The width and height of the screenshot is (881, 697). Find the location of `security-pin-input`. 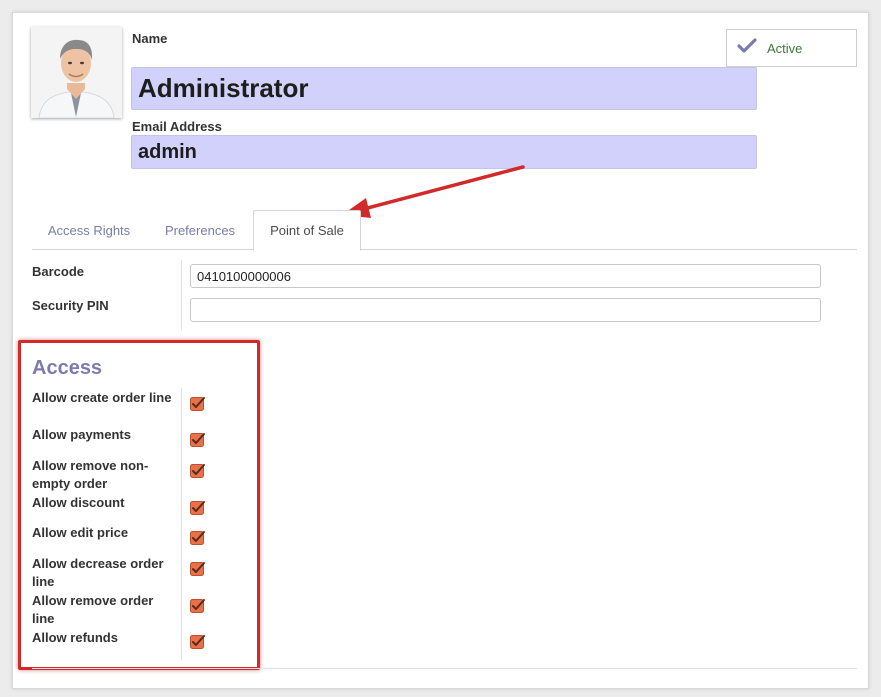

security-pin-input is located at coordinates (505, 310).